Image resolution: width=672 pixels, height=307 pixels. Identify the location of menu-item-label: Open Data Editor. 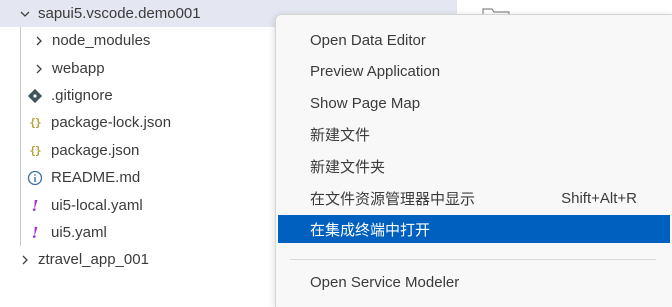
(368, 40).